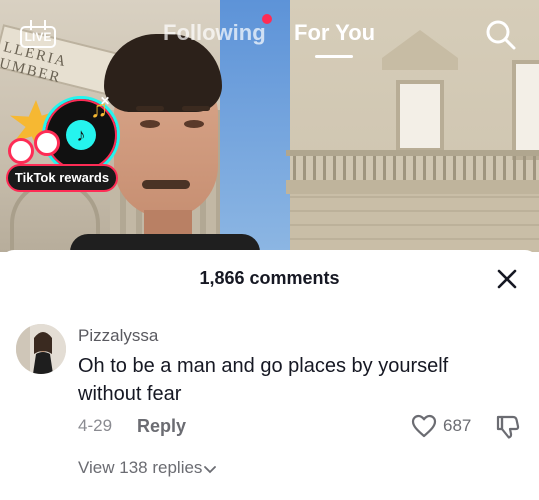 This screenshot has width=539, height=500. I want to click on tab-for-you: For You, so click(334, 33).